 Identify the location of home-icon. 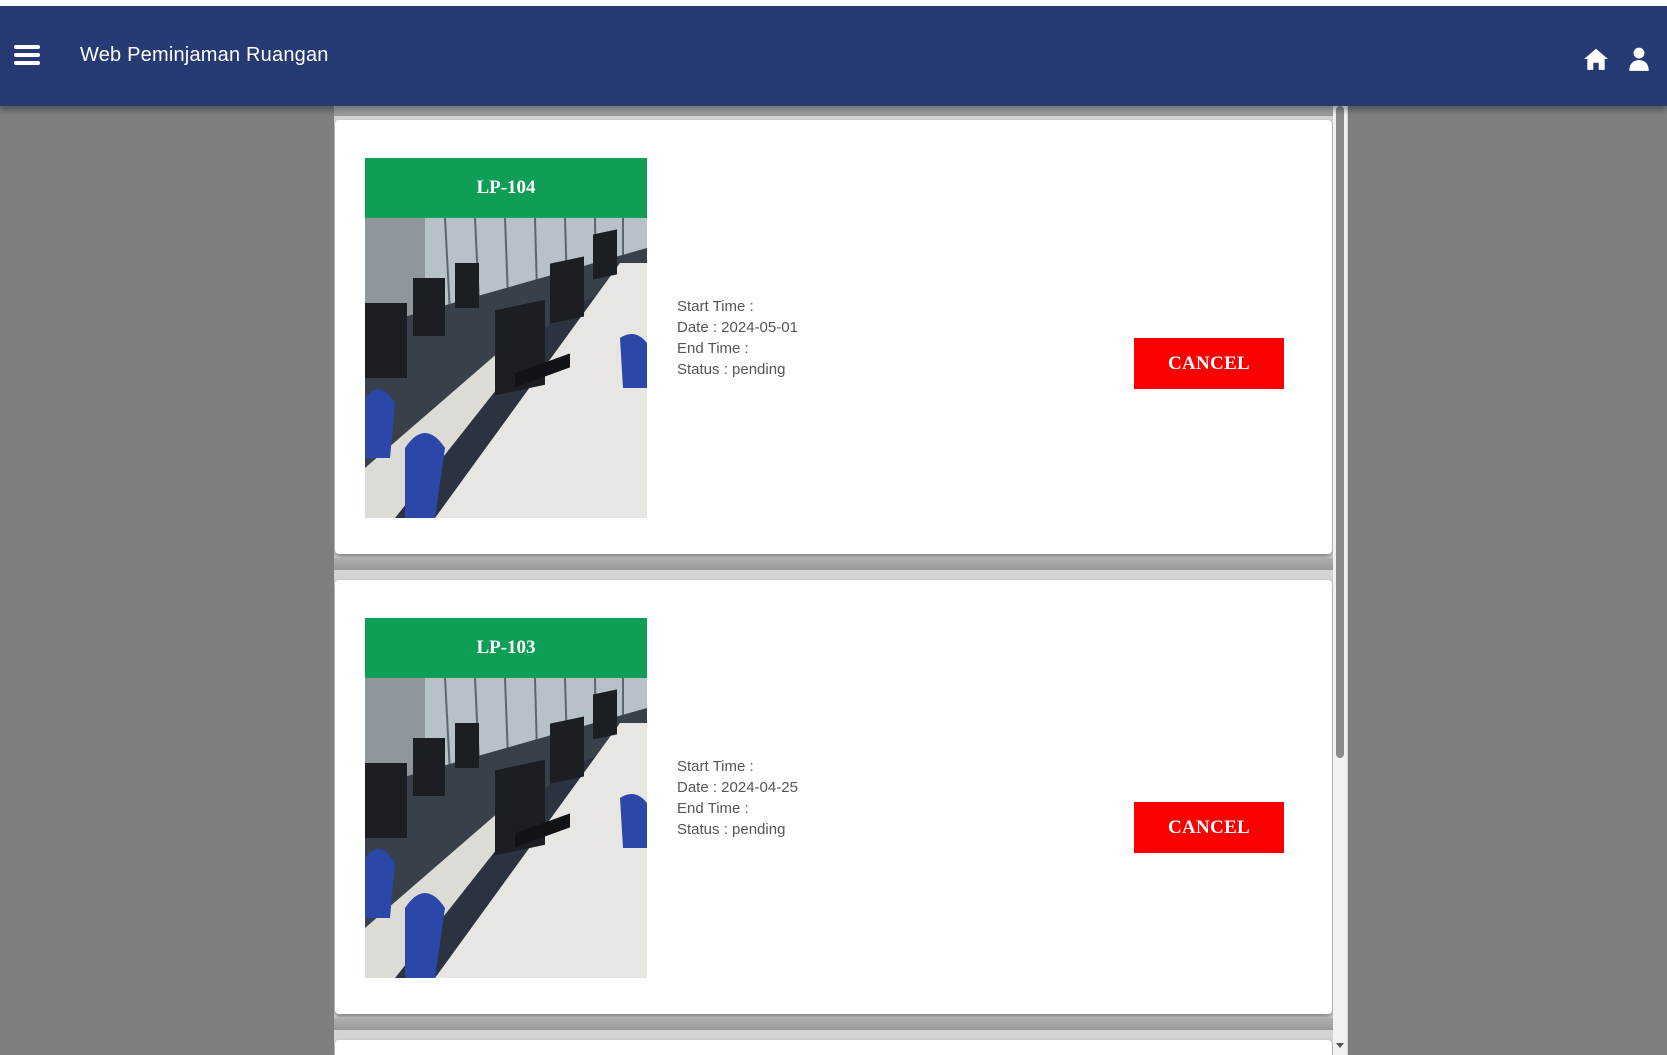
(1596, 59).